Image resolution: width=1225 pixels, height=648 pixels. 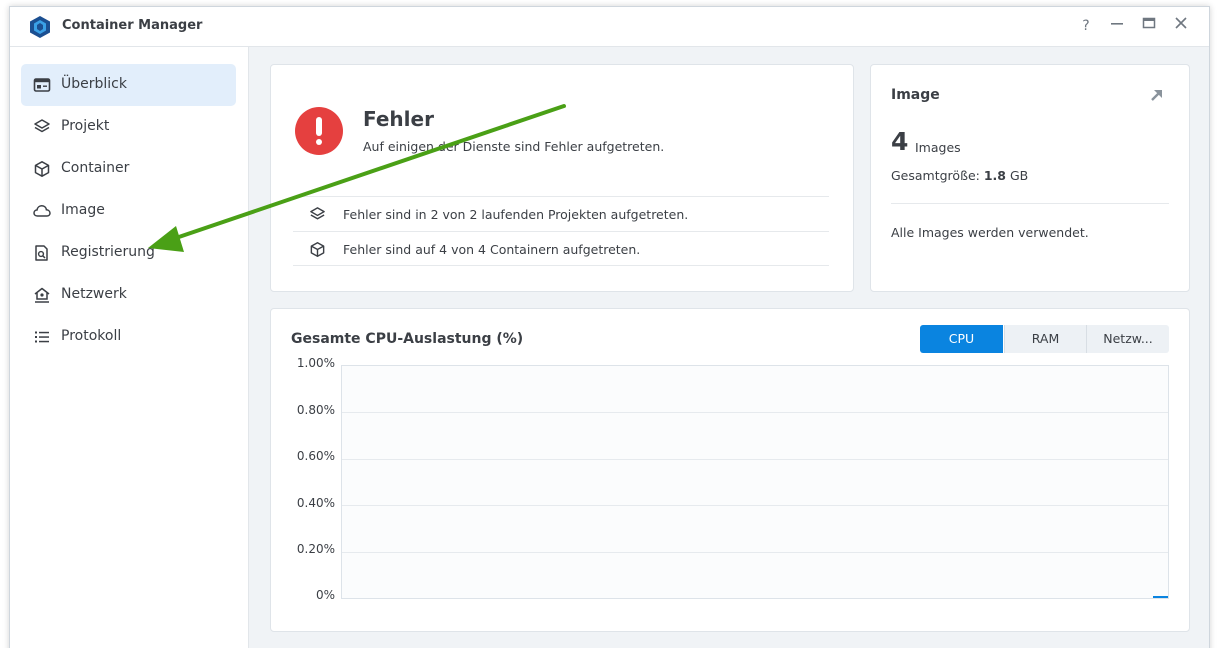 What do you see at coordinates (128, 127) in the screenshot?
I see `sidebar-item-project: Projekt` at bounding box center [128, 127].